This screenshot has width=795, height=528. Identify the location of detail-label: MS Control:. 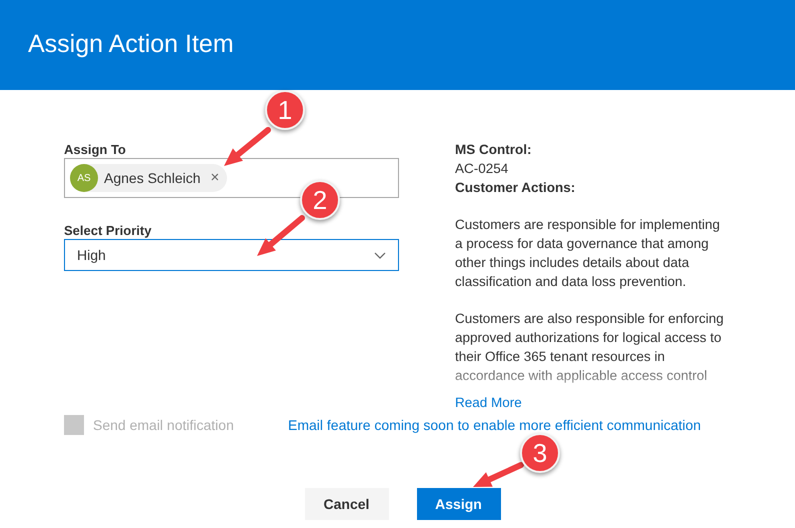
(493, 150).